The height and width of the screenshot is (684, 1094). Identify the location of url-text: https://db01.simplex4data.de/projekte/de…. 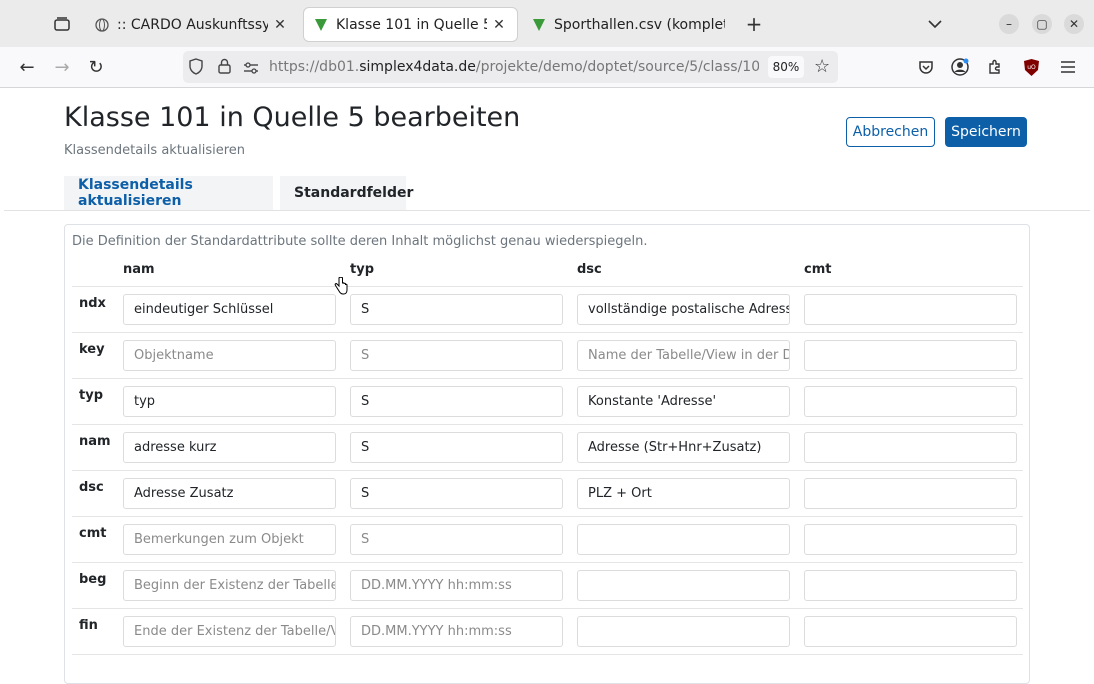
(514, 67).